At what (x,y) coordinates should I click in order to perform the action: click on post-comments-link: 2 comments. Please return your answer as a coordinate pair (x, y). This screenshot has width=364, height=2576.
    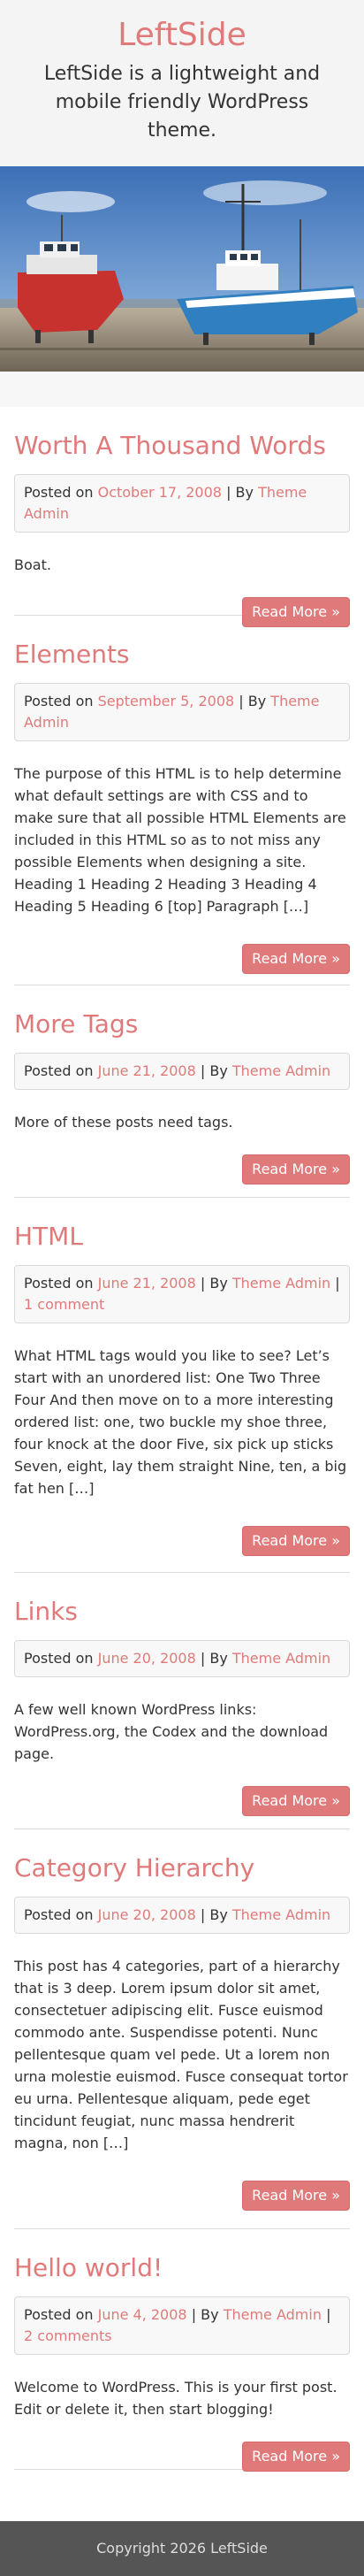
    Looking at the image, I should click on (68, 2335).